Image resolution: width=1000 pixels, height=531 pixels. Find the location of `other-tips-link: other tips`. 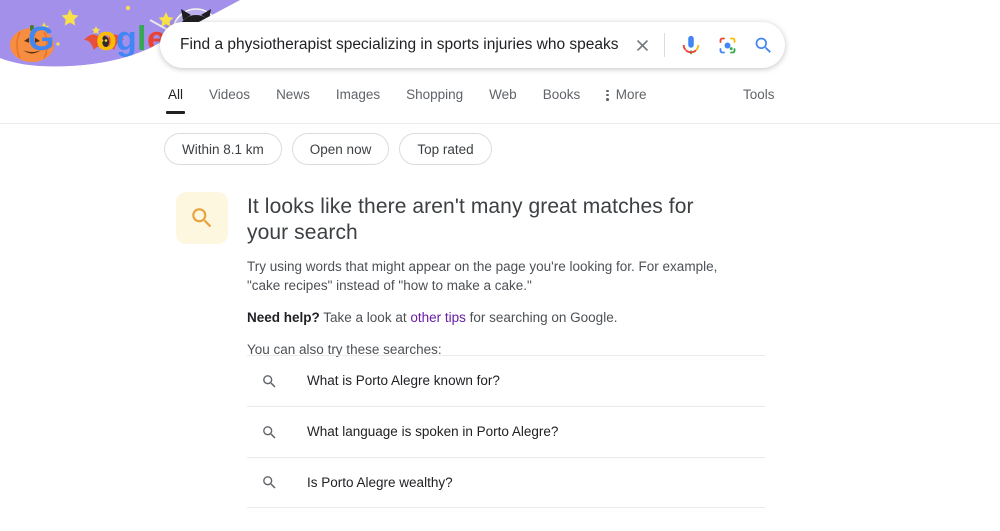

other-tips-link: other tips is located at coordinates (438, 317).